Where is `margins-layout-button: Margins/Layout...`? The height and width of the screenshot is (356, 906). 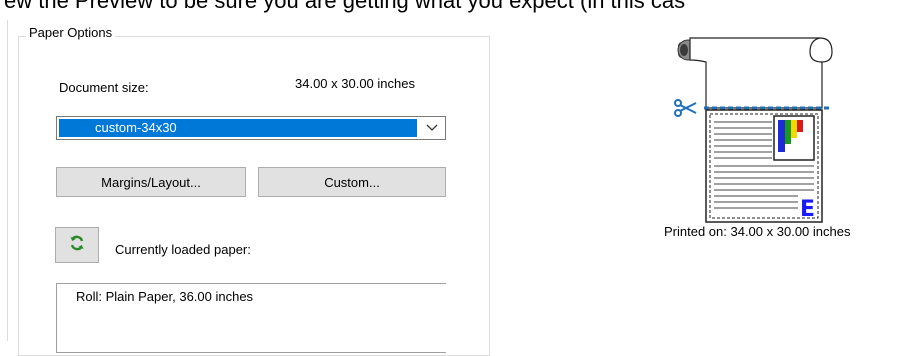 margins-layout-button: Margins/Layout... is located at coordinates (151, 182).